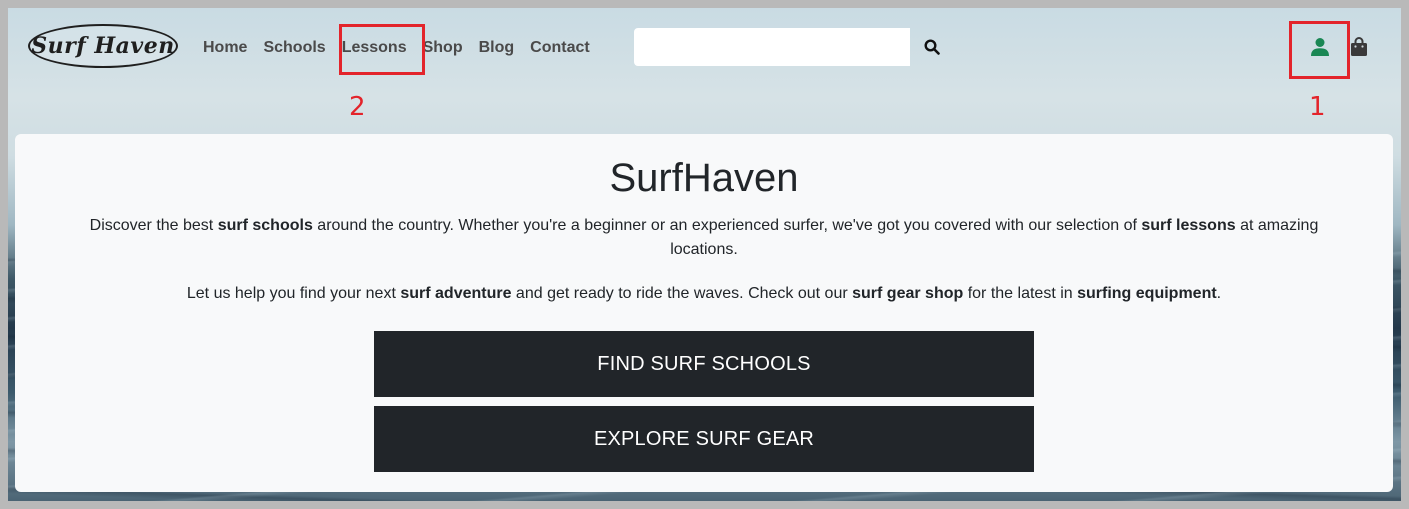  What do you see at coordinates (1147, 293) in the screenshot?
I see `keyword-surfing-equipment: surfing equipment` at bounding box center [1147, 293].